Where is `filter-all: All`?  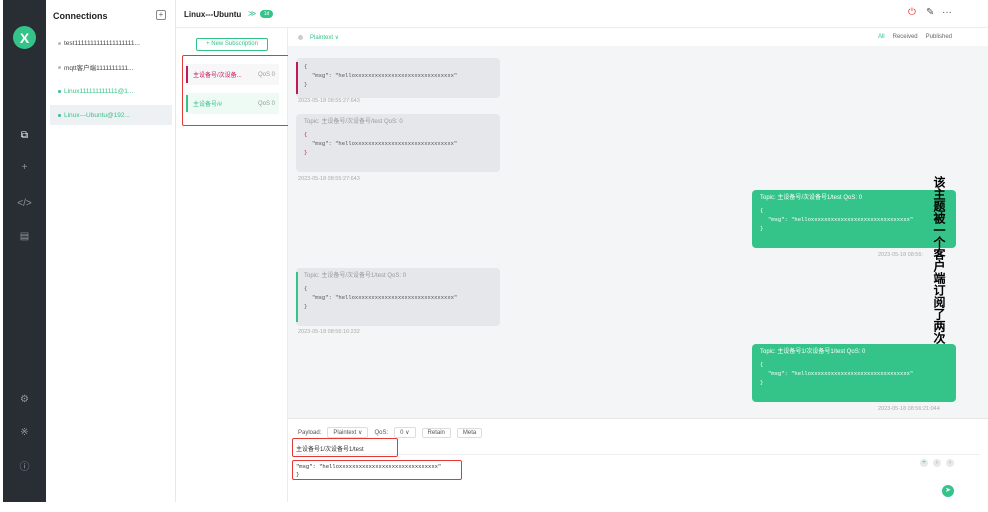
filter-all: All is located at coordinates (881, 37).